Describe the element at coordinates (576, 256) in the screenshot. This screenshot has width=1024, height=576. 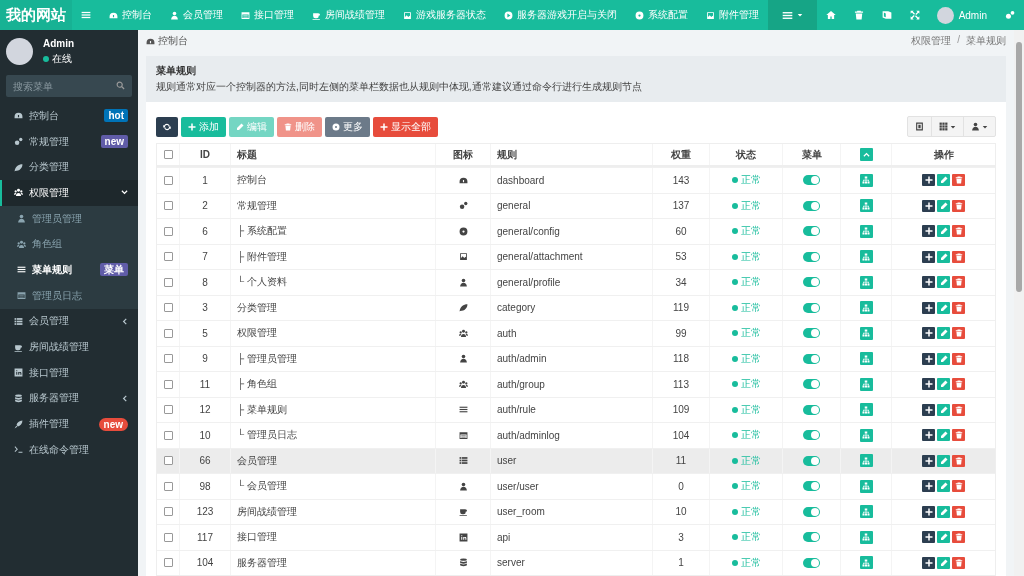
I see `table-row: 7 ├ 附件管理 general/attachment 53 正常` at that location.